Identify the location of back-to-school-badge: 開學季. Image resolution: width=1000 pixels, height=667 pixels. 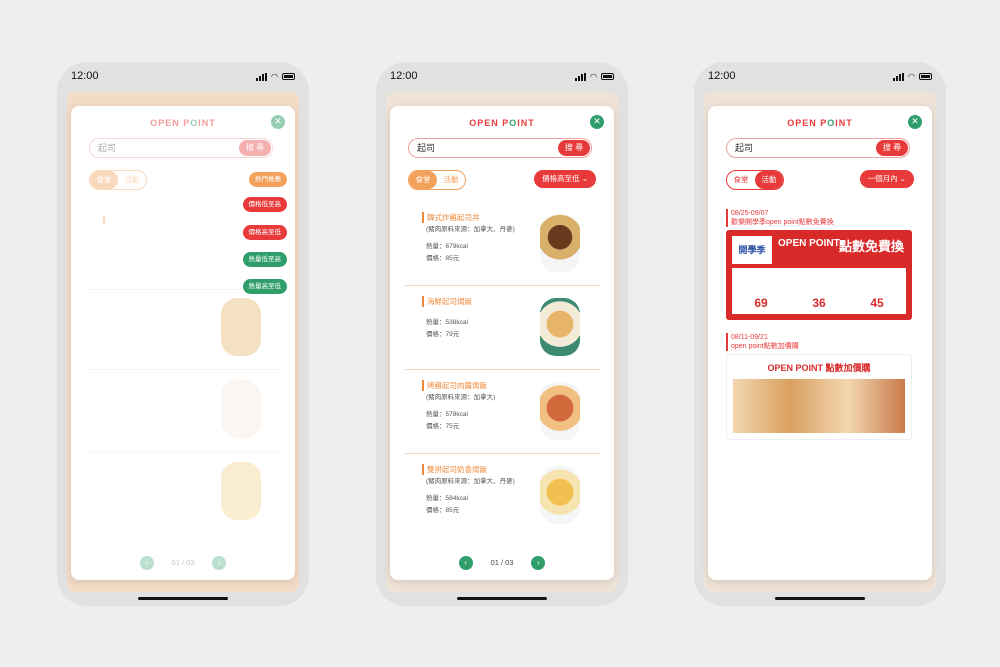
(752, 250).